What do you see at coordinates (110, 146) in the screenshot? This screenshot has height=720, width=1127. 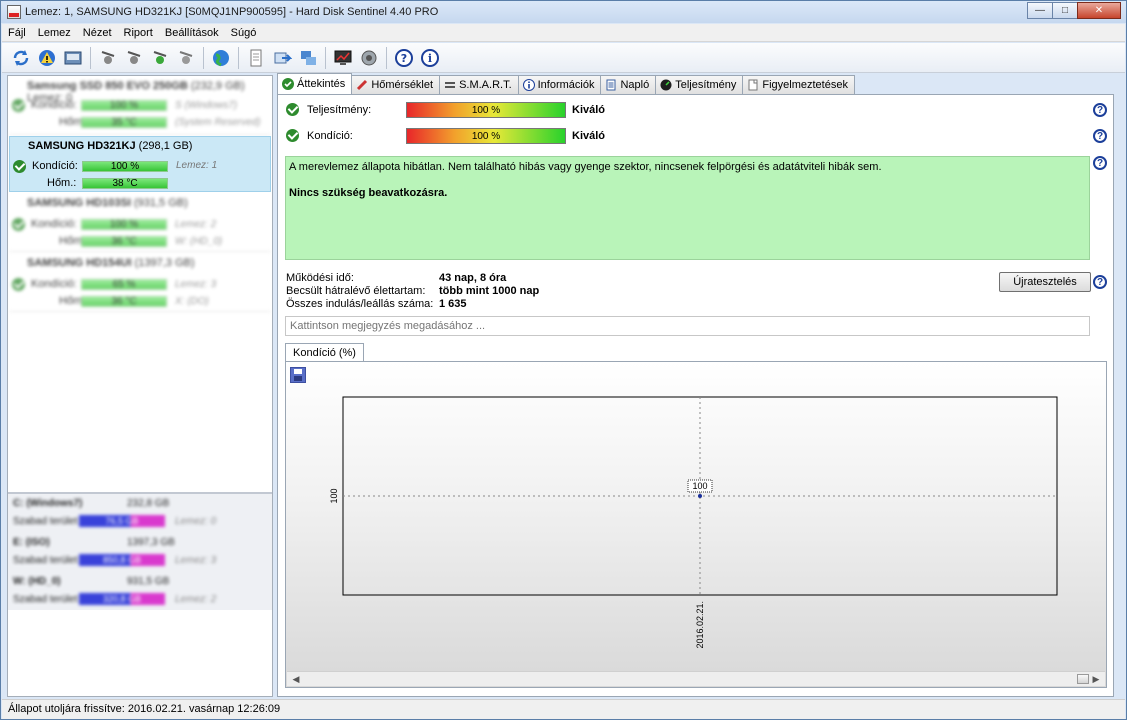 I see `disk-title: SAMSUNG HD321KJ (298,1 GB)` at bounding box center [110, 146].